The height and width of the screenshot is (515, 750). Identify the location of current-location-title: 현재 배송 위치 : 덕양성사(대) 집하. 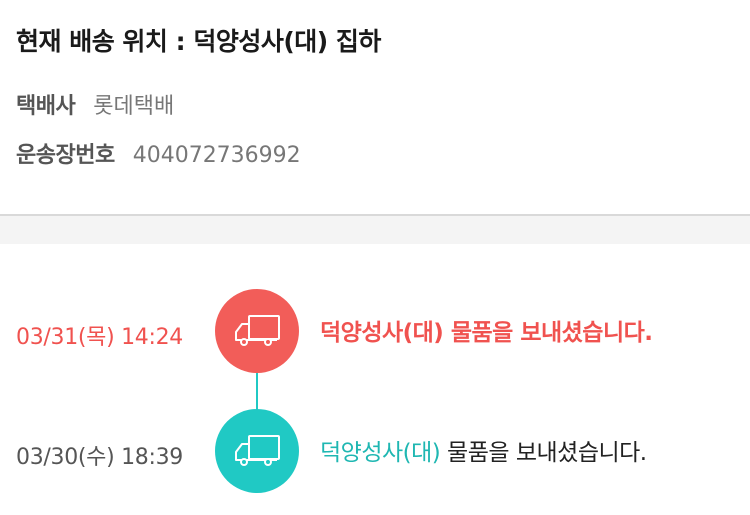
(198, 41).